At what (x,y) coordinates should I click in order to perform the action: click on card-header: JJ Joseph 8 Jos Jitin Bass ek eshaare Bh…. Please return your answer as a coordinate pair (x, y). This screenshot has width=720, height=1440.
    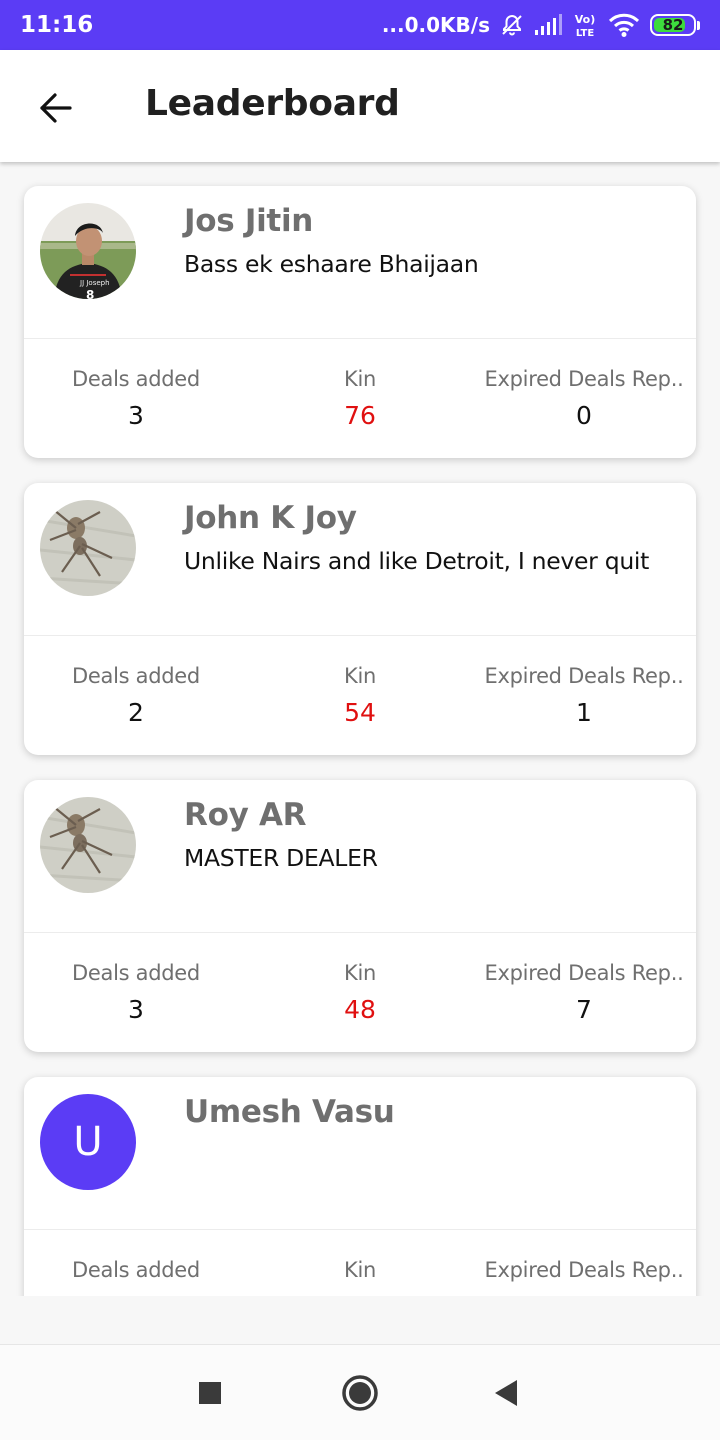
    Looking at the image, I should click on (360, 262).